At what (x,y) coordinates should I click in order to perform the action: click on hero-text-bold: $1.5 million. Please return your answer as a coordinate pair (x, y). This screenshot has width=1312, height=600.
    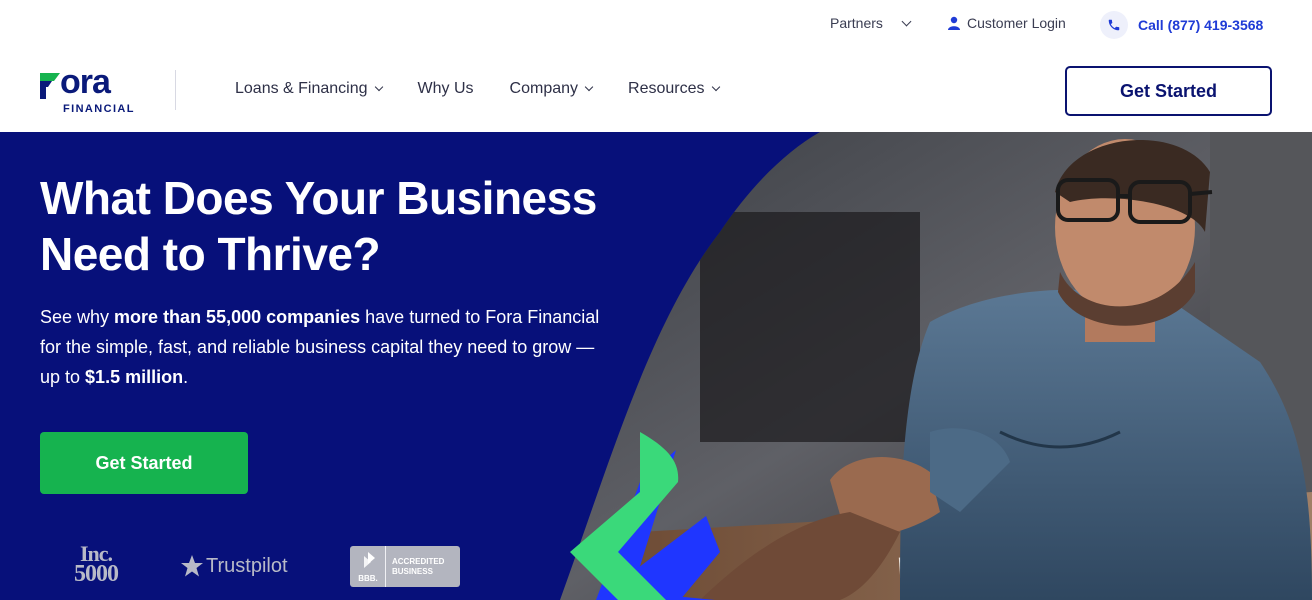
    Looking at the image, I should click on (134, 377).